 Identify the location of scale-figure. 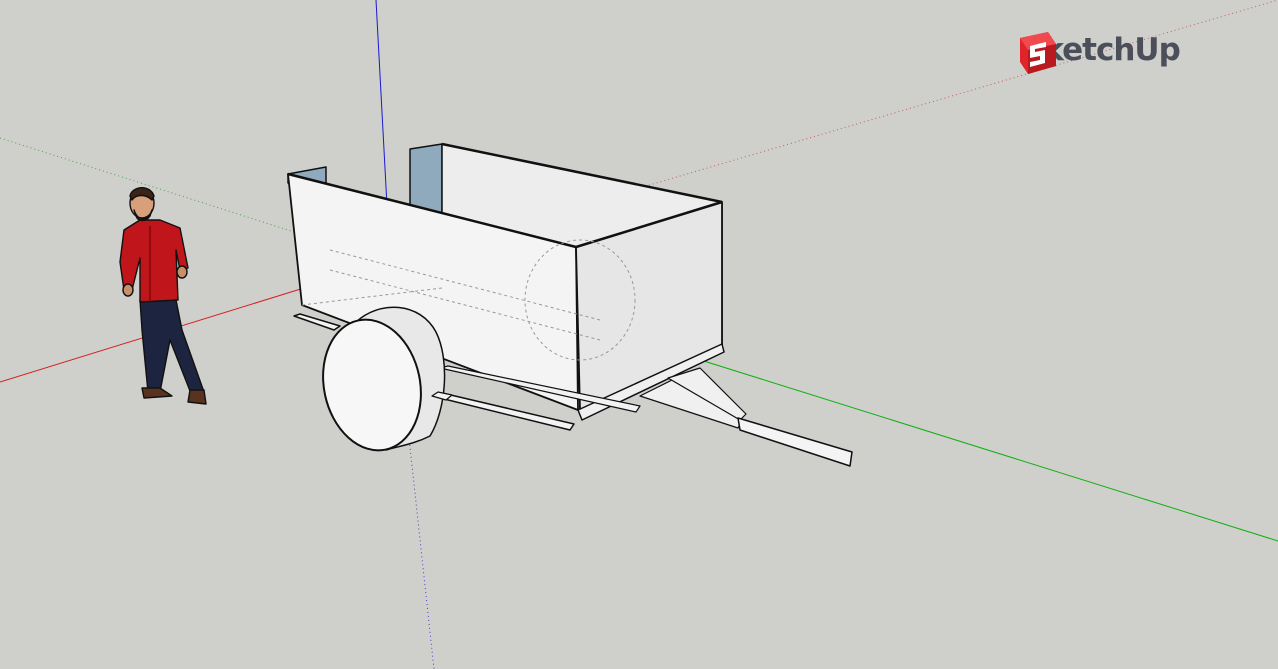
(163, 296).